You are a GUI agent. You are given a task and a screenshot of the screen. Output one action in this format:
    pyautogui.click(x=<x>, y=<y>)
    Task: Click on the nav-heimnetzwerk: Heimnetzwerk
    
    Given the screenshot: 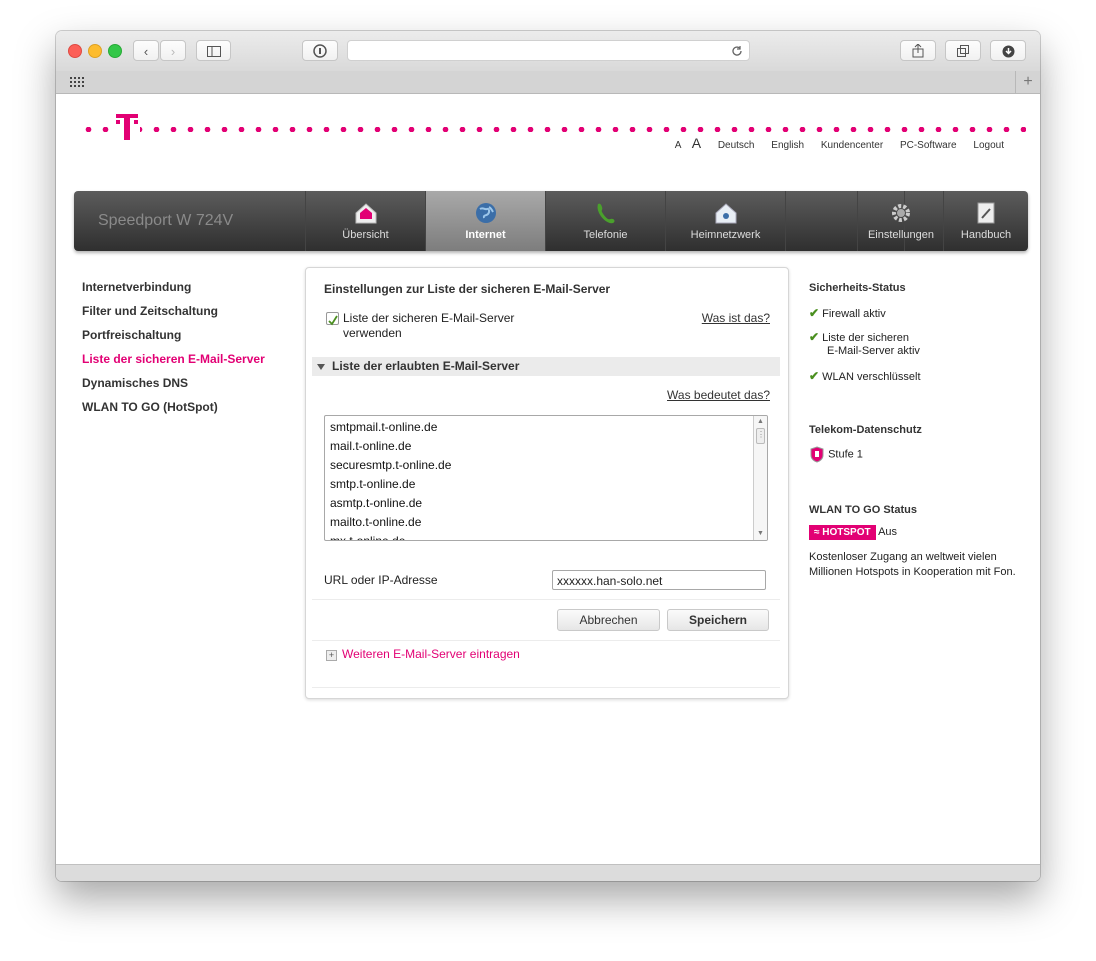 What is the action you would take?
    pyautogui.click(x=725, y=221)
    